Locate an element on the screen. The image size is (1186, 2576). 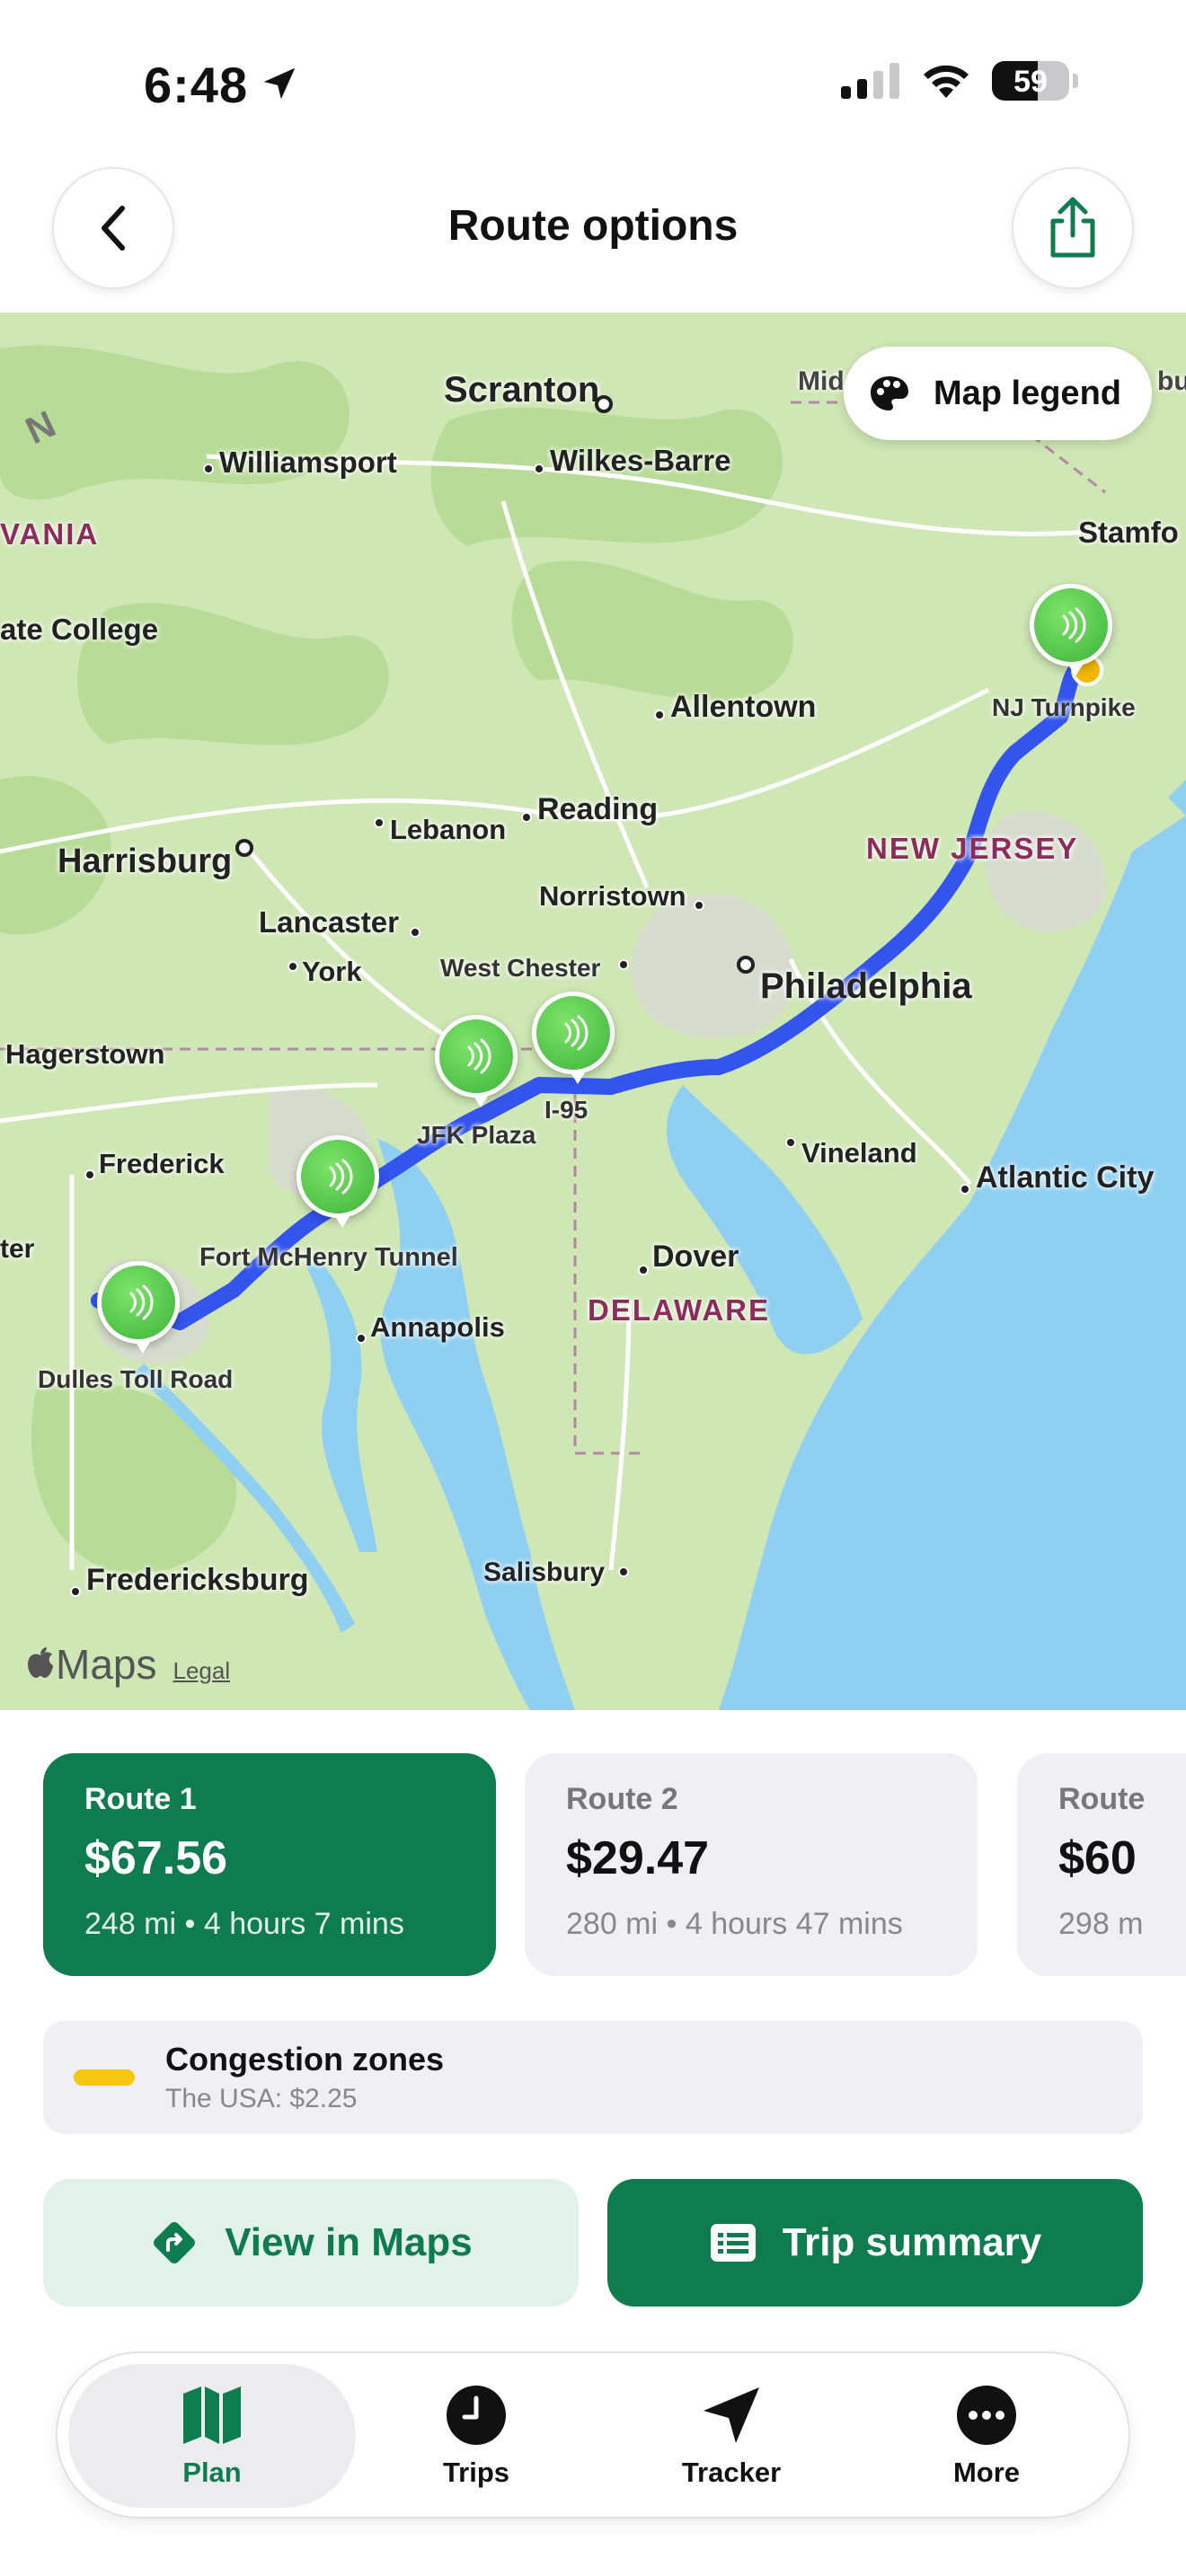
map-label-wilkes-barre: Wilkes-Barre is located at coordinates (640, 460).